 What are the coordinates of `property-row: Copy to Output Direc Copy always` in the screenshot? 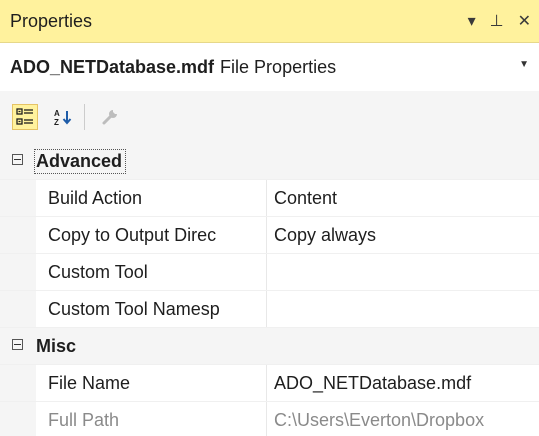 It's located at (269, 235).